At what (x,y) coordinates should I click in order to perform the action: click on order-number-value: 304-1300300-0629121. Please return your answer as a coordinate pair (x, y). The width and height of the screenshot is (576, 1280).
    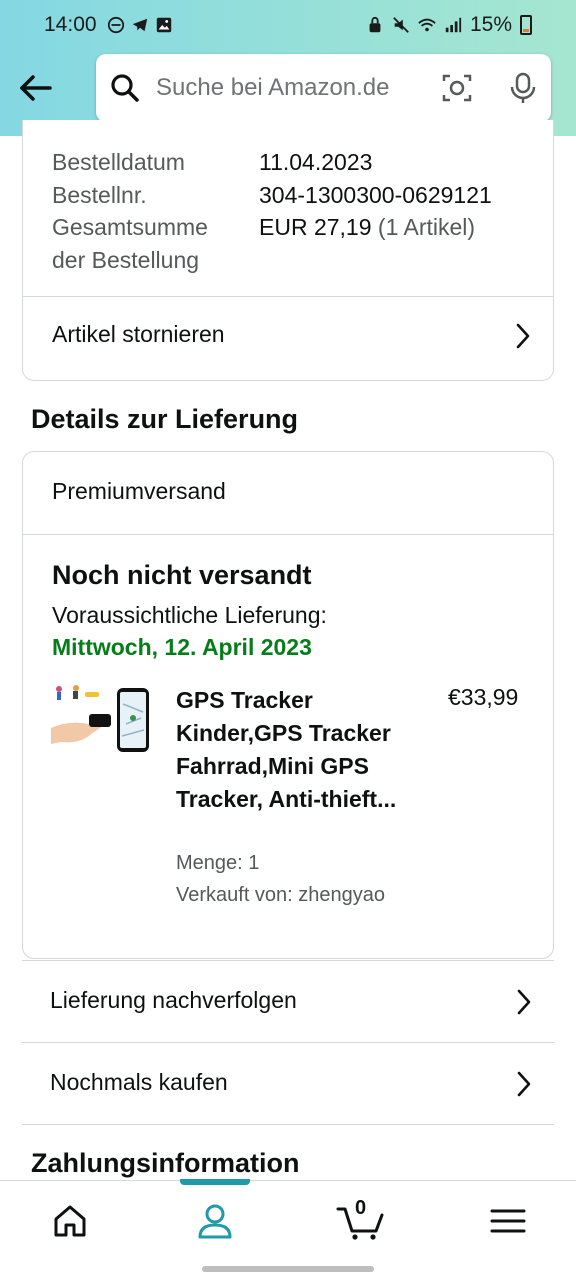
    Looking at the image, I should click on (375, 195).